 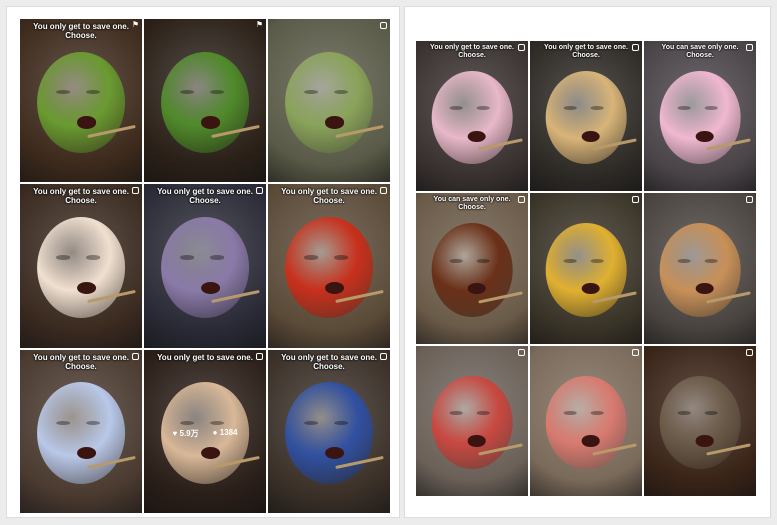 I want to click on heart-icon: ♥, so click(x=176, y=434).